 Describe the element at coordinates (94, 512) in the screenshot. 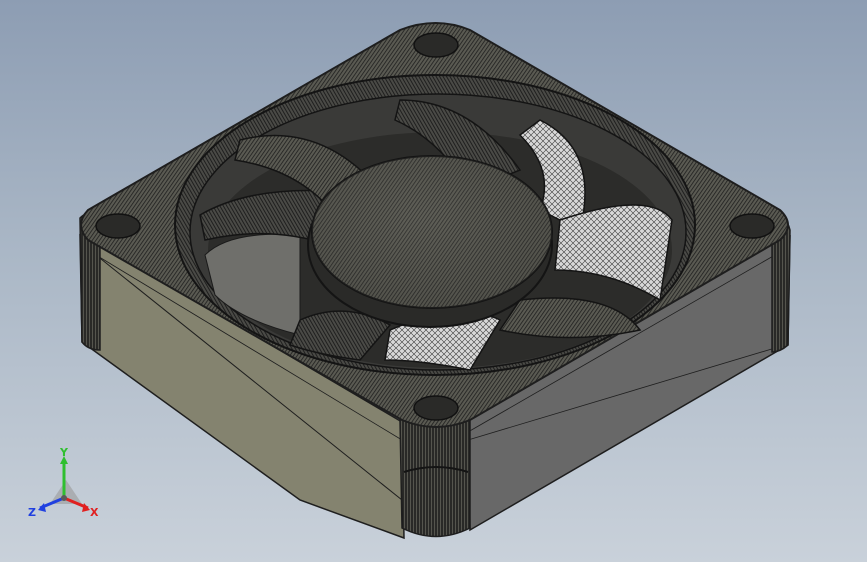

I see `x-axis-label: X` at that location.